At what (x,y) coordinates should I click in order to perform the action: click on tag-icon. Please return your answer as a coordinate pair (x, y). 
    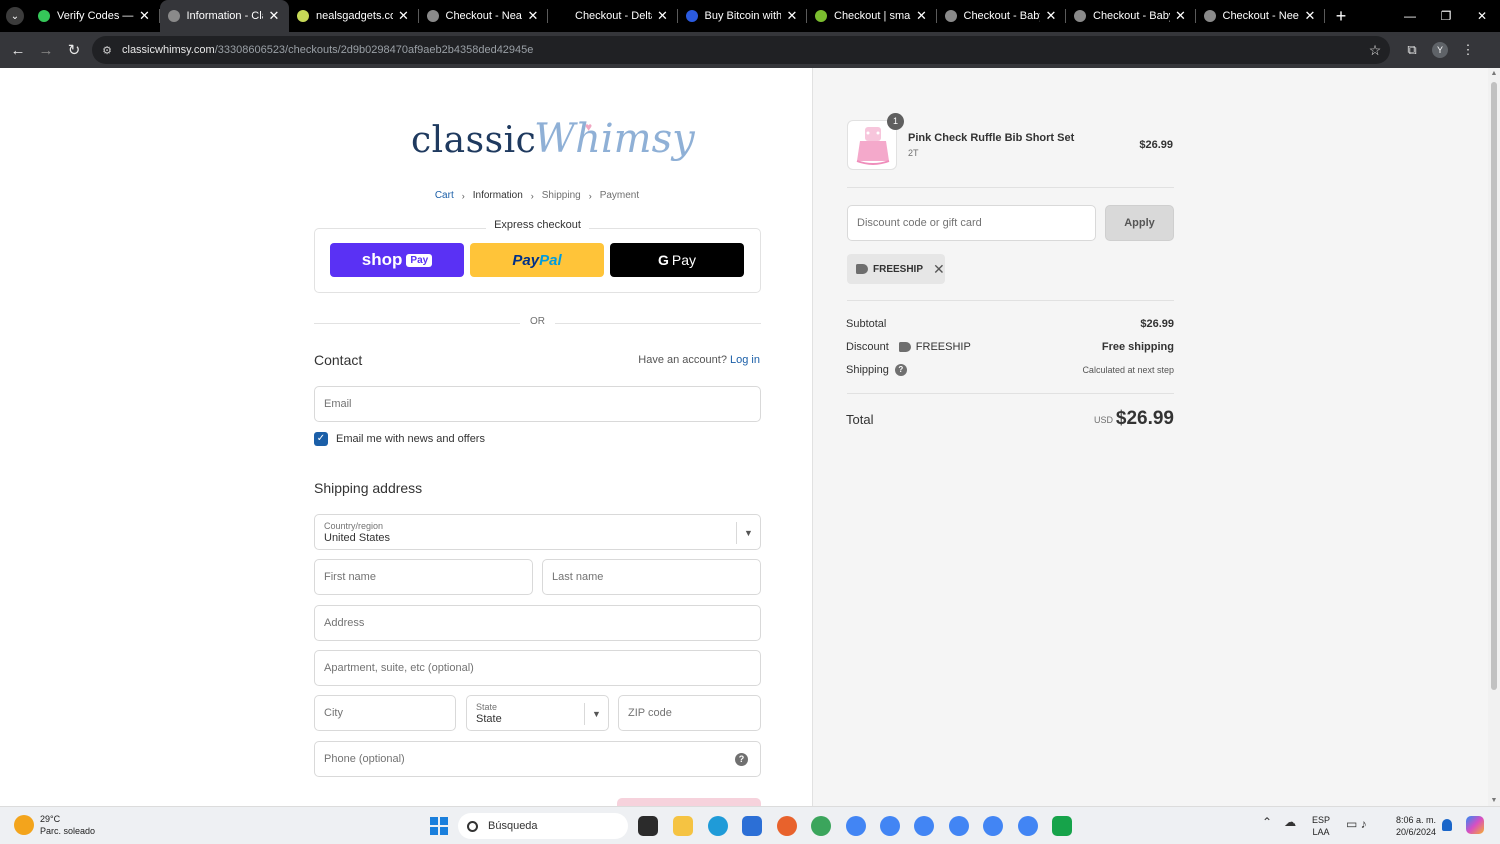
    Looking at the image, I should click on (862, 269).